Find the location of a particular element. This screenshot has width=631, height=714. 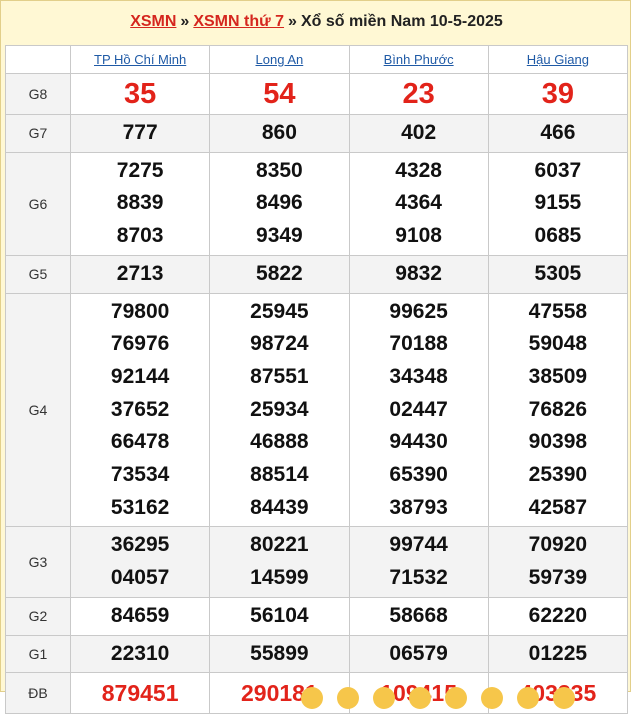

result-number: 777 is located at coordinates (140, 132).